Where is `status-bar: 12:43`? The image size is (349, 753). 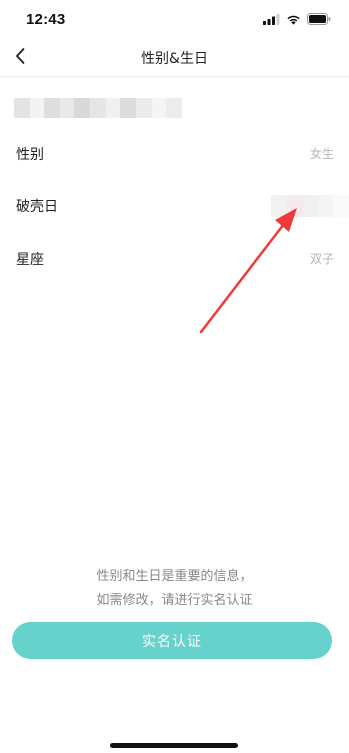
status-bar: 12:43 is located at coordinates (174, 20).